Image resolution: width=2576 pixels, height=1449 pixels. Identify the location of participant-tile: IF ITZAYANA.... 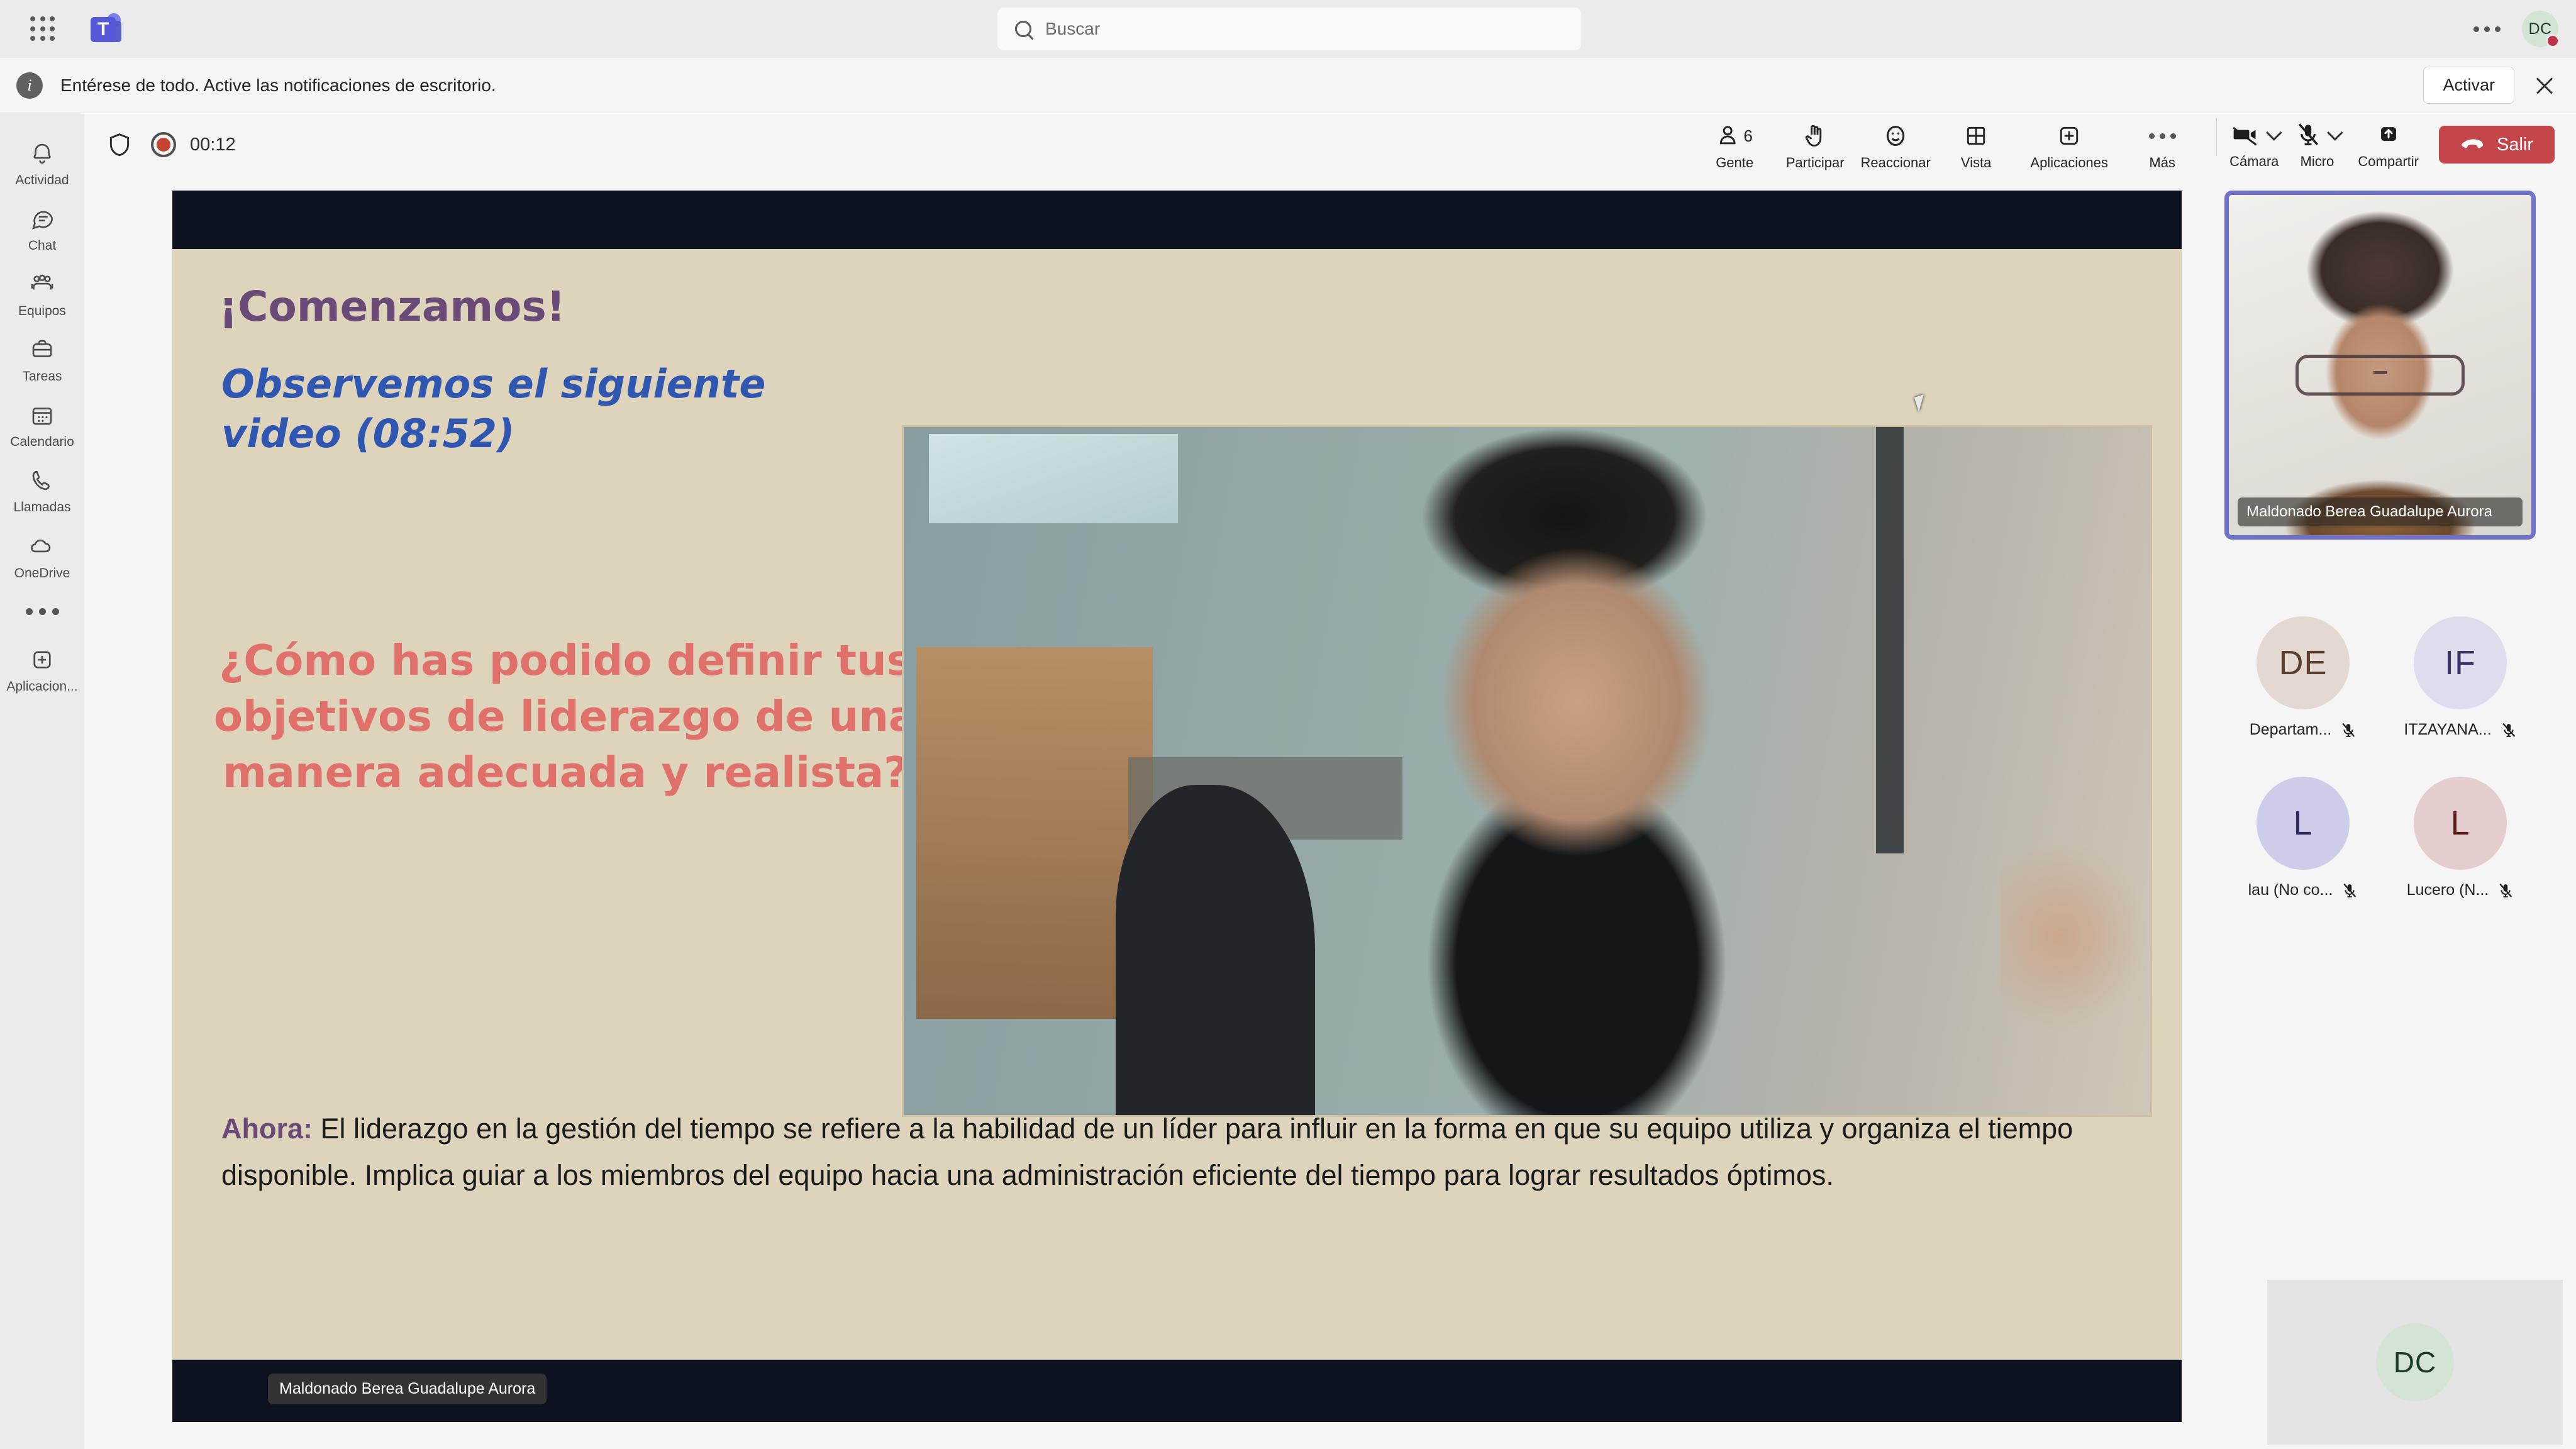
(2460, 677).